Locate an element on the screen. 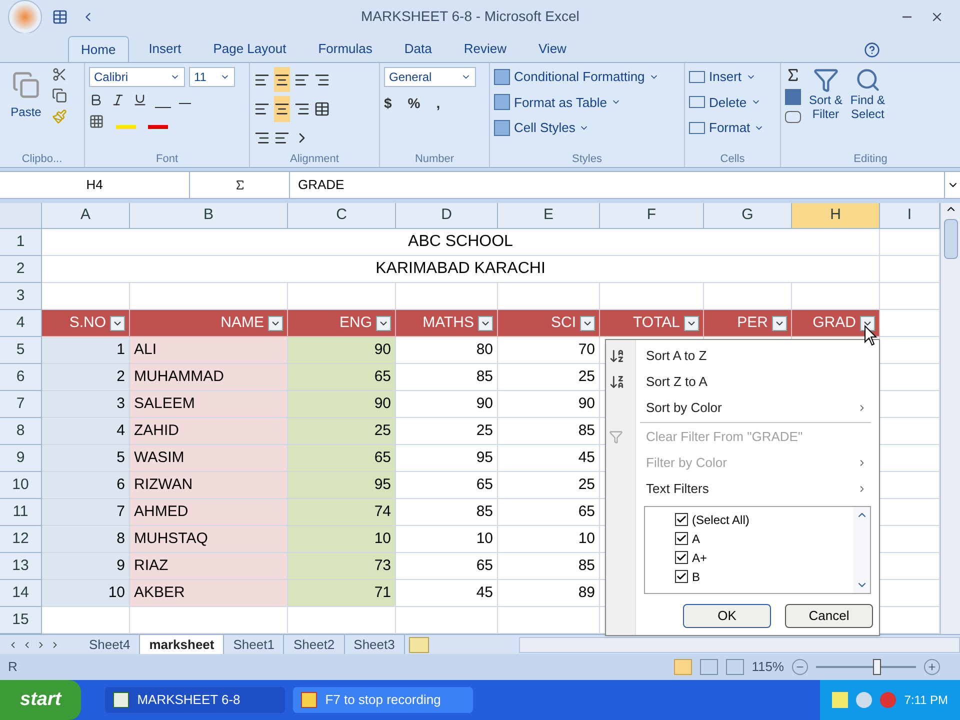 This screenshot has width=960, height=720. bold-icon is located at coordinates (96, 100).